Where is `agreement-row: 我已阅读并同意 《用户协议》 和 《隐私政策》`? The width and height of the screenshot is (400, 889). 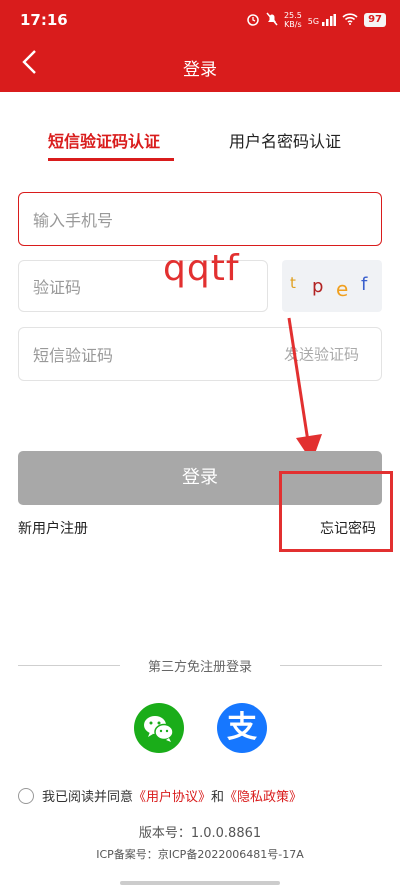
agreement-row: 我已阅读并同意 《用户协议》 和 《隐私政策》 is located at coordinates (160, 795).